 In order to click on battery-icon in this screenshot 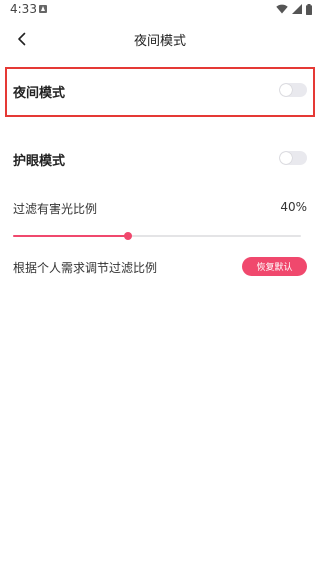, I will do `click(309, 9)`.